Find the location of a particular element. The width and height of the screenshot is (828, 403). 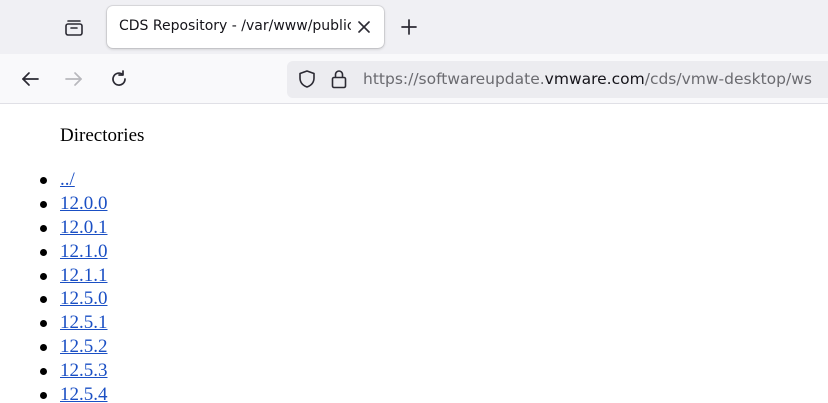

site-security-button is located at coordinates (339, 81).